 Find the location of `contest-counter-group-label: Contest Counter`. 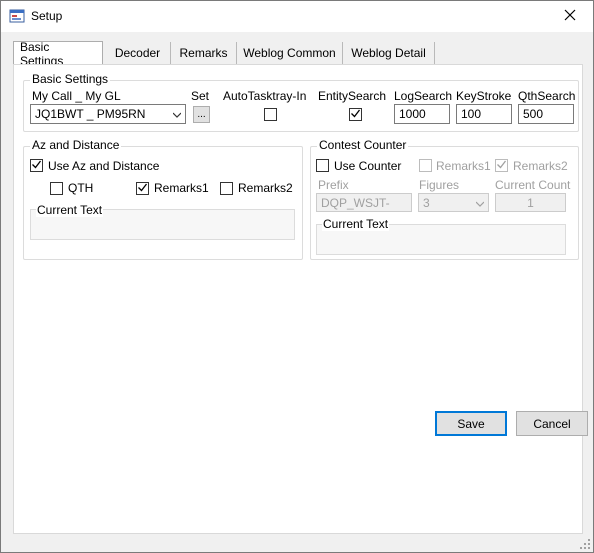

contest-counter-group-label: Contest Counter is located at coordinates (363, 145).